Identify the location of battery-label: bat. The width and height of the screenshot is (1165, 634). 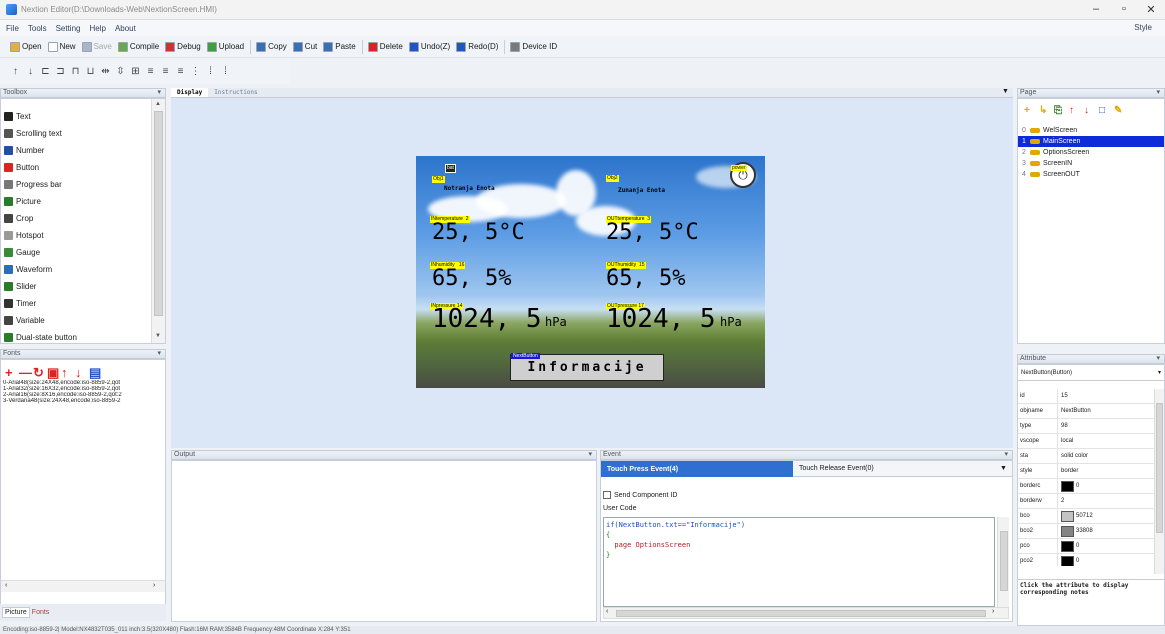
(450, 168).